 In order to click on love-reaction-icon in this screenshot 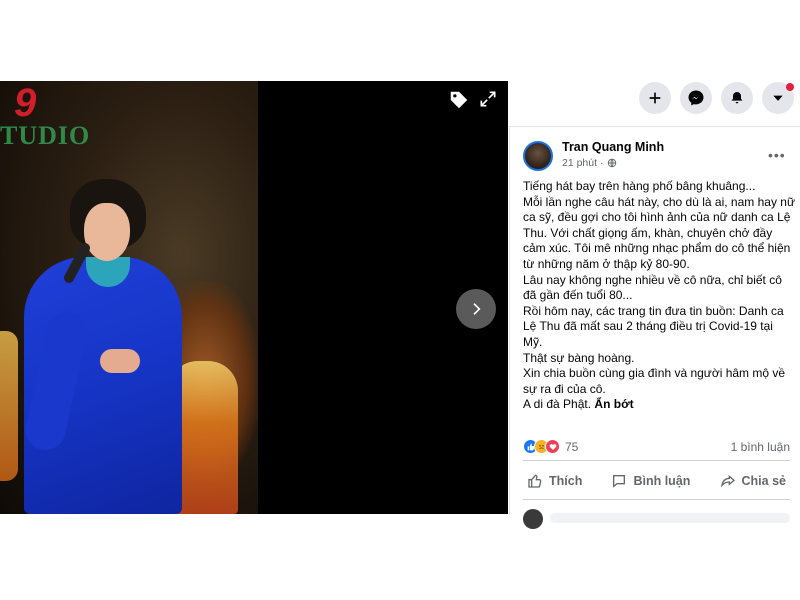, I will do `click(552, 446)`.